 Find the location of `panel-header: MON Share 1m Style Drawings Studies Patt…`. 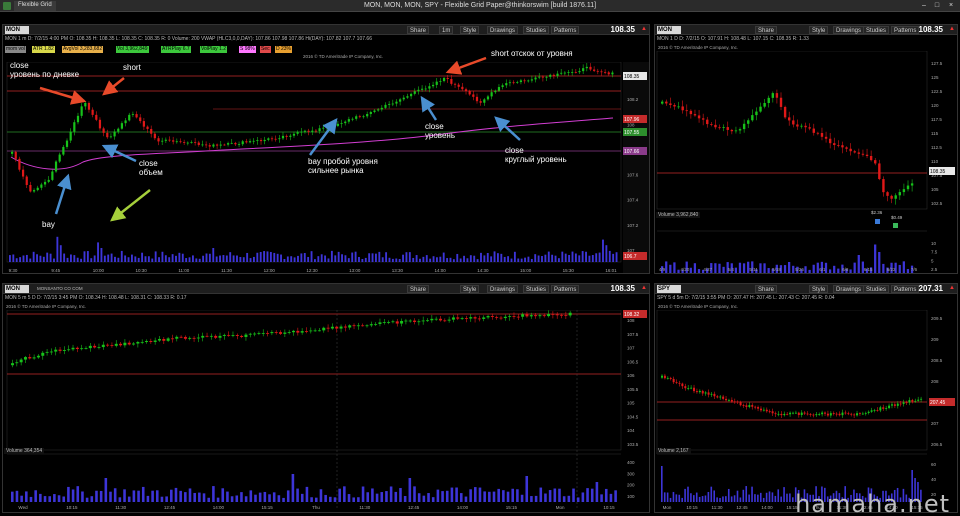

panel-header: MON Share 1m Style Drawings Studies Patt… is located at coordinates (326, 30).